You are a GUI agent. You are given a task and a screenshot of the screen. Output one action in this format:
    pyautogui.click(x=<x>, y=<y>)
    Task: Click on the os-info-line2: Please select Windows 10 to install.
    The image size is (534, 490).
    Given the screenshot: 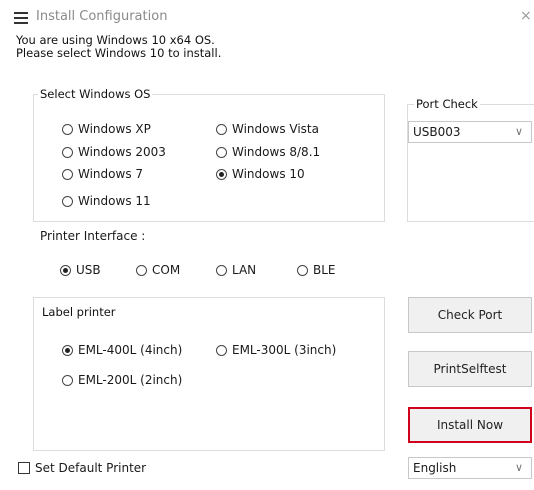 What is the action you would take?
    pyautogui.click(x=119, y=53)
    